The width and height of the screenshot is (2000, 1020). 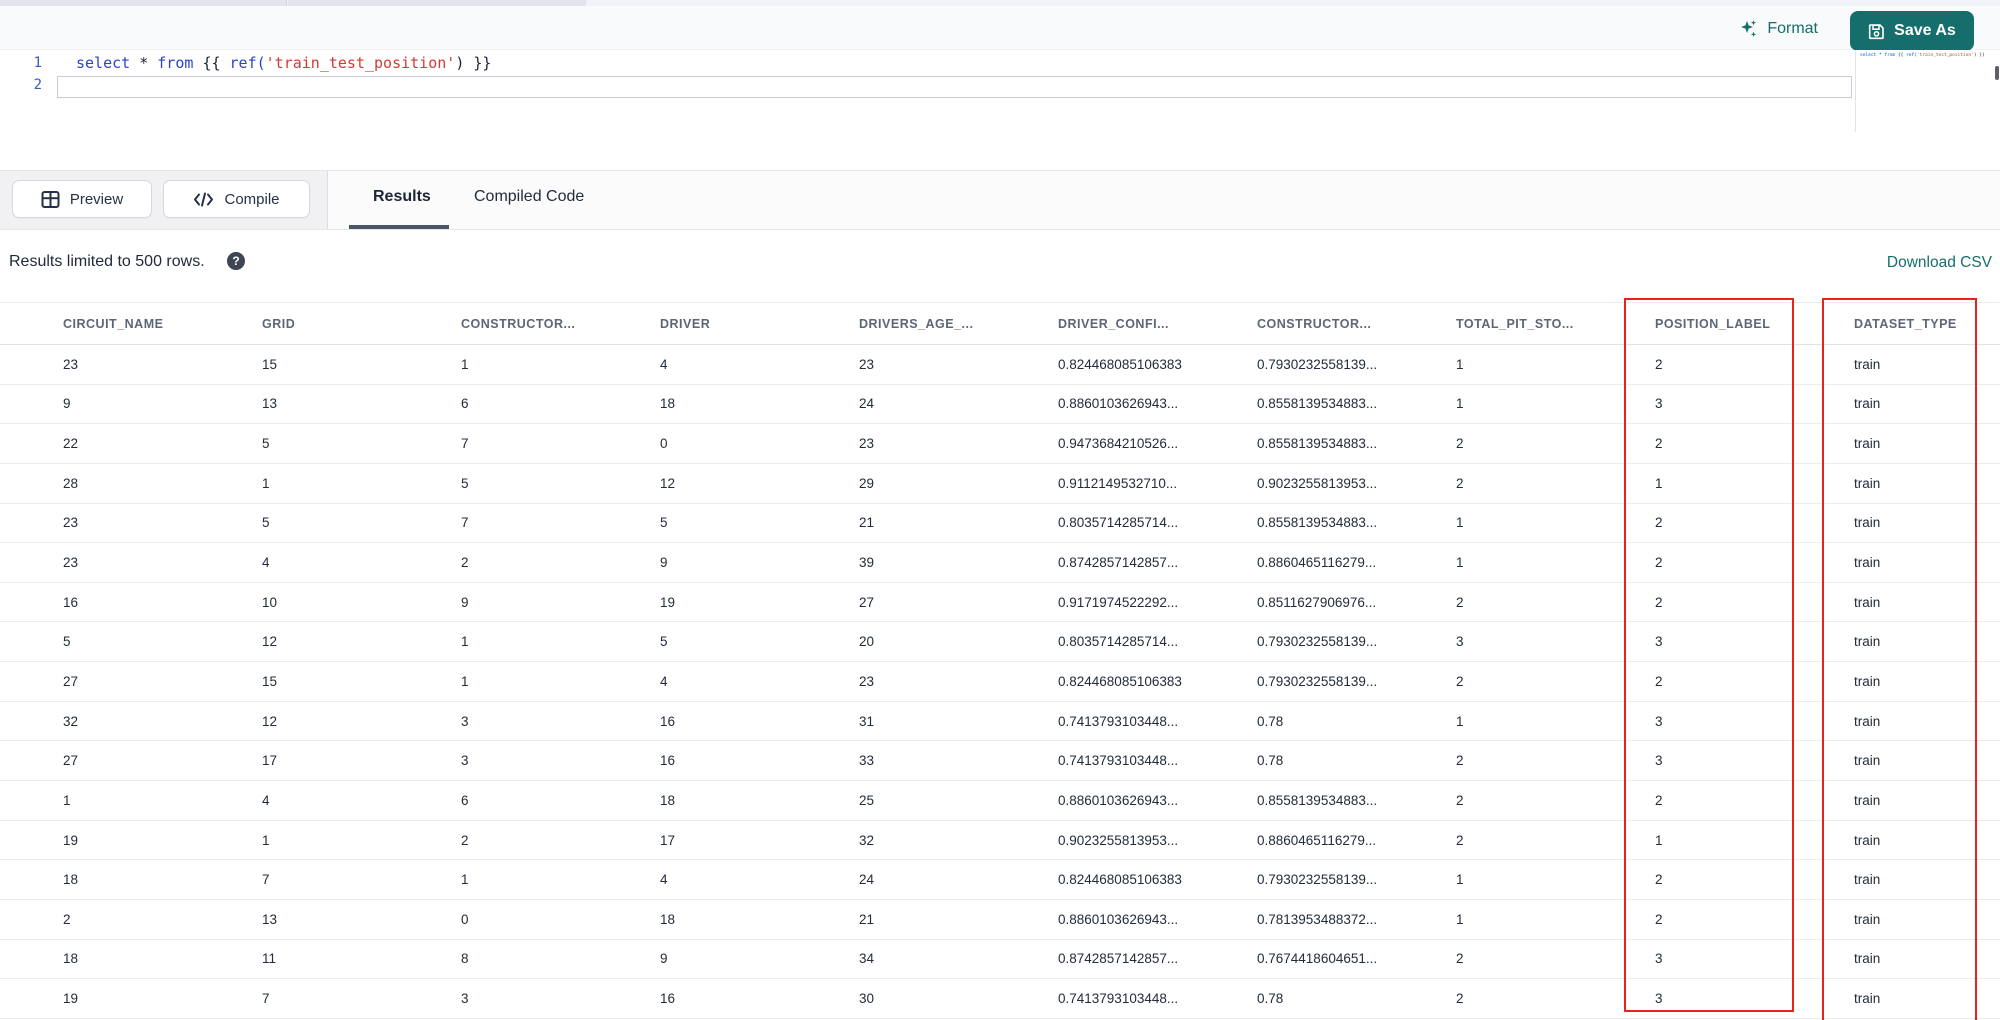 I want to click on column-header: GRID, so click(x=361, y=324).